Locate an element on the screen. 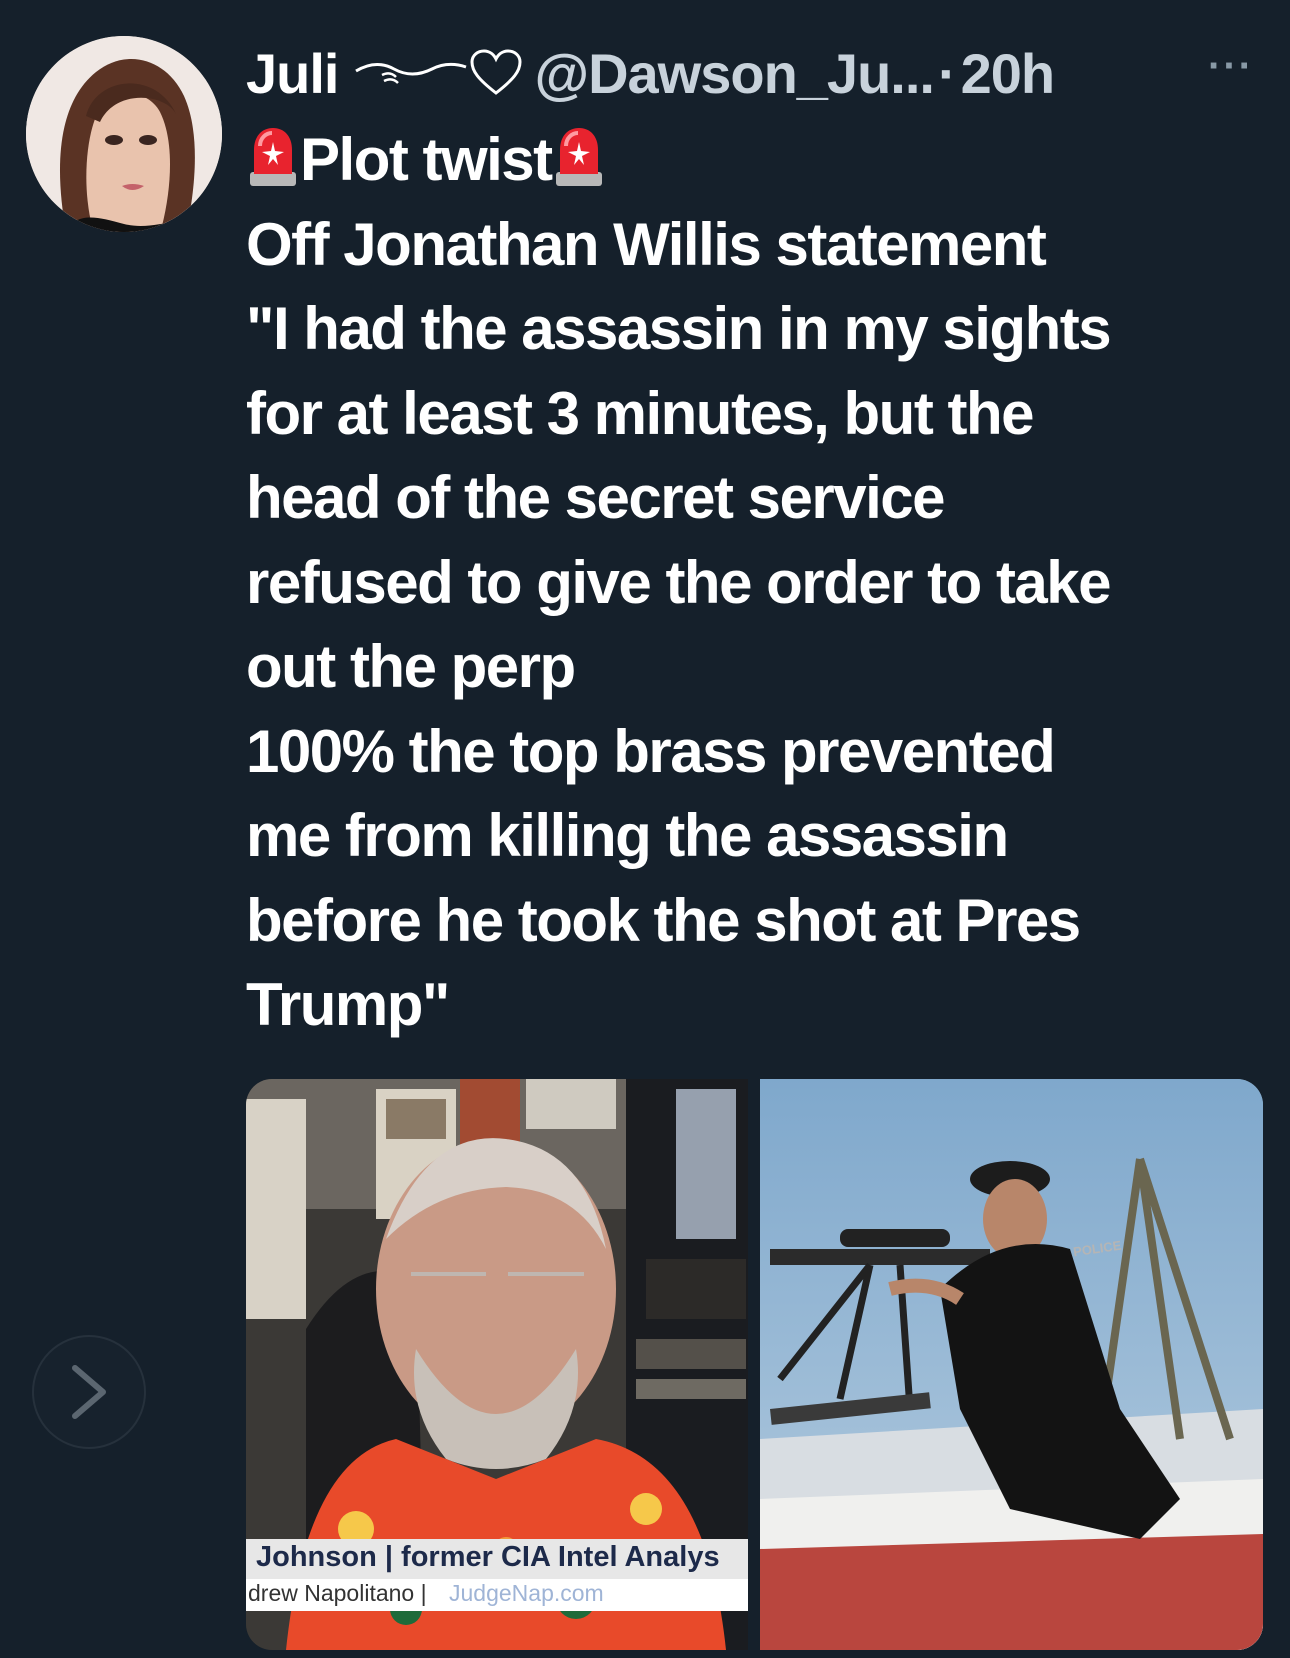 Image resolution: width=1290 pixels, height=1658 pixels. heart-outline-icon is located at coordinates (496, 72).